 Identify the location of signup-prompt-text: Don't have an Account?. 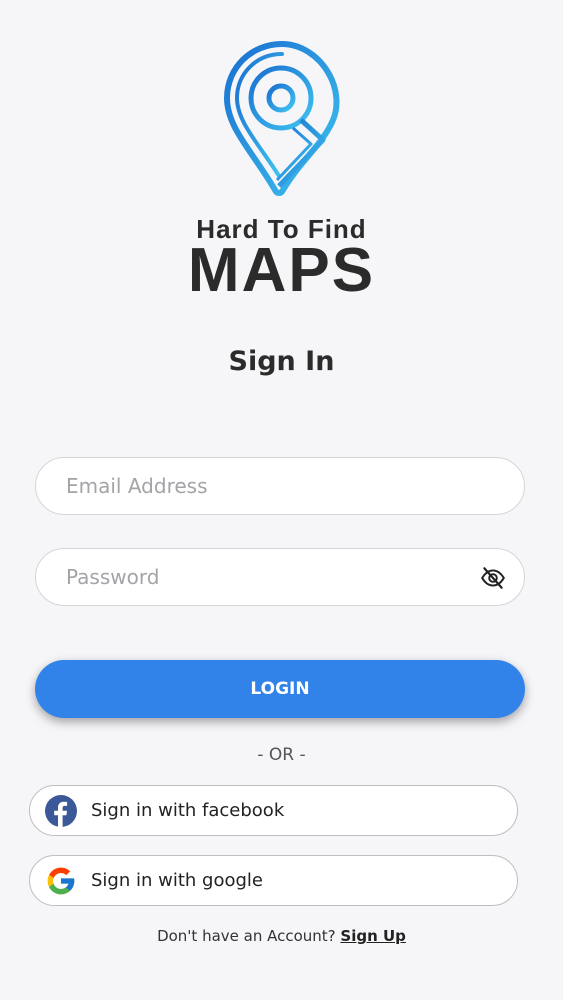
(249, 936).